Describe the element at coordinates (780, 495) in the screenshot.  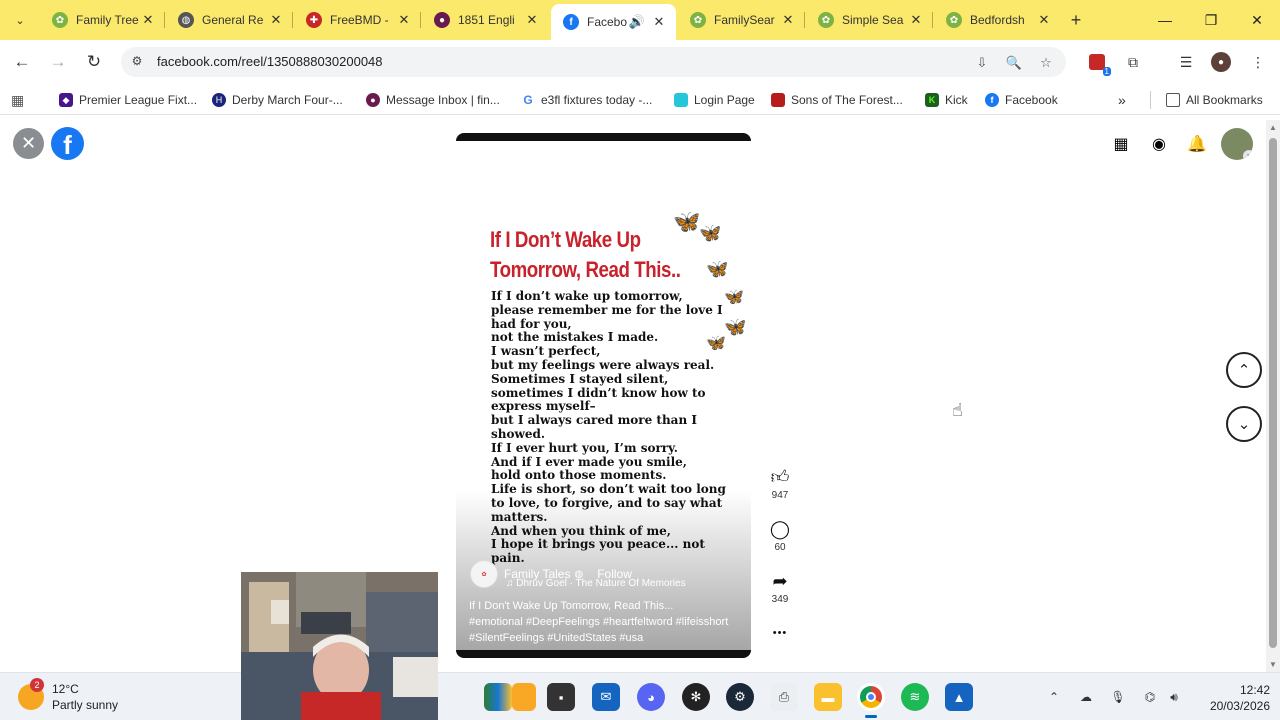
I see `like-count: 947` at that location.